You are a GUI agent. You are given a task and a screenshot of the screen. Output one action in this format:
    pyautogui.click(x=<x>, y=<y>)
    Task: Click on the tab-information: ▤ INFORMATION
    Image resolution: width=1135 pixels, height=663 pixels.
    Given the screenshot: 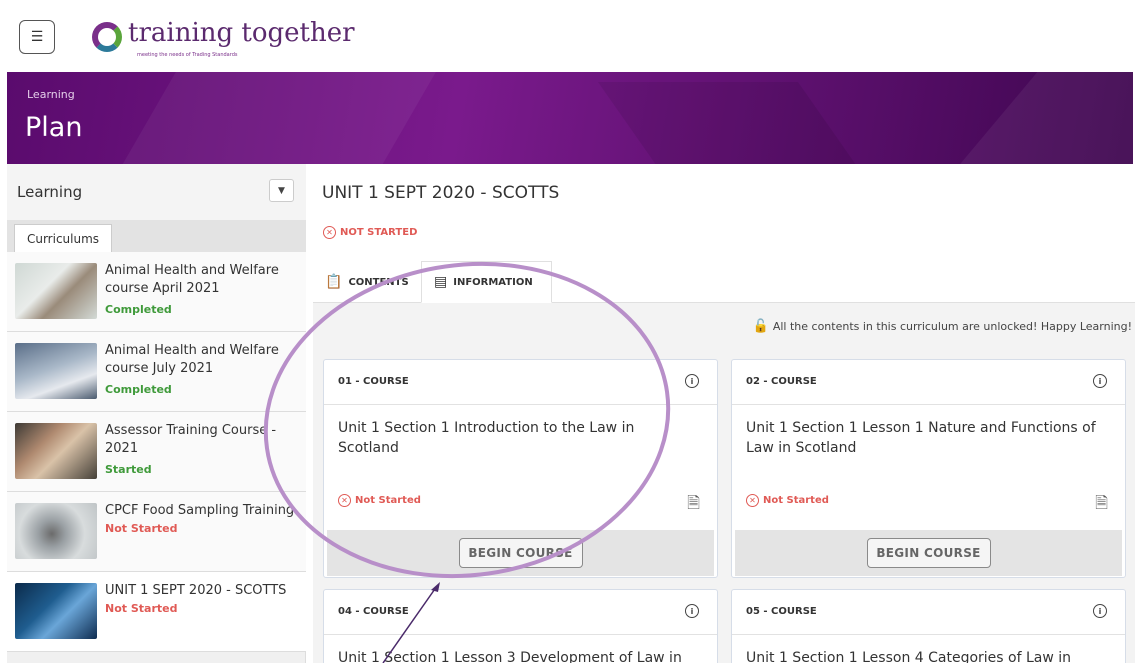 What is the action you would take?
    pyautogui.click(x=486, y=282)
    